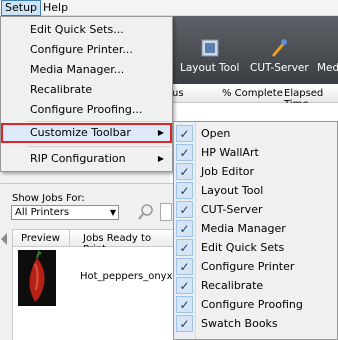 The height and width of the screenshot is (340, 338). What do you see at coordinates (21, 8) in the screenshot?
I see `menu-setup: Setup` at bounding box center [21, 8].